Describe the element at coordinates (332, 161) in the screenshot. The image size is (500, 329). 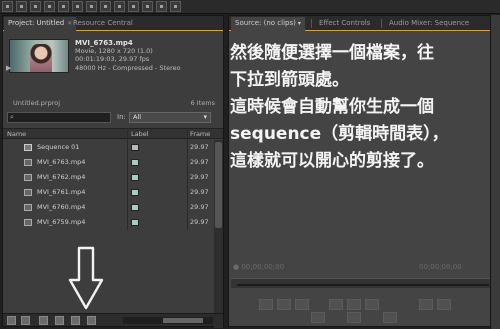
I see `caption-line: 這樣就可以開心的剪接了。` at that location.